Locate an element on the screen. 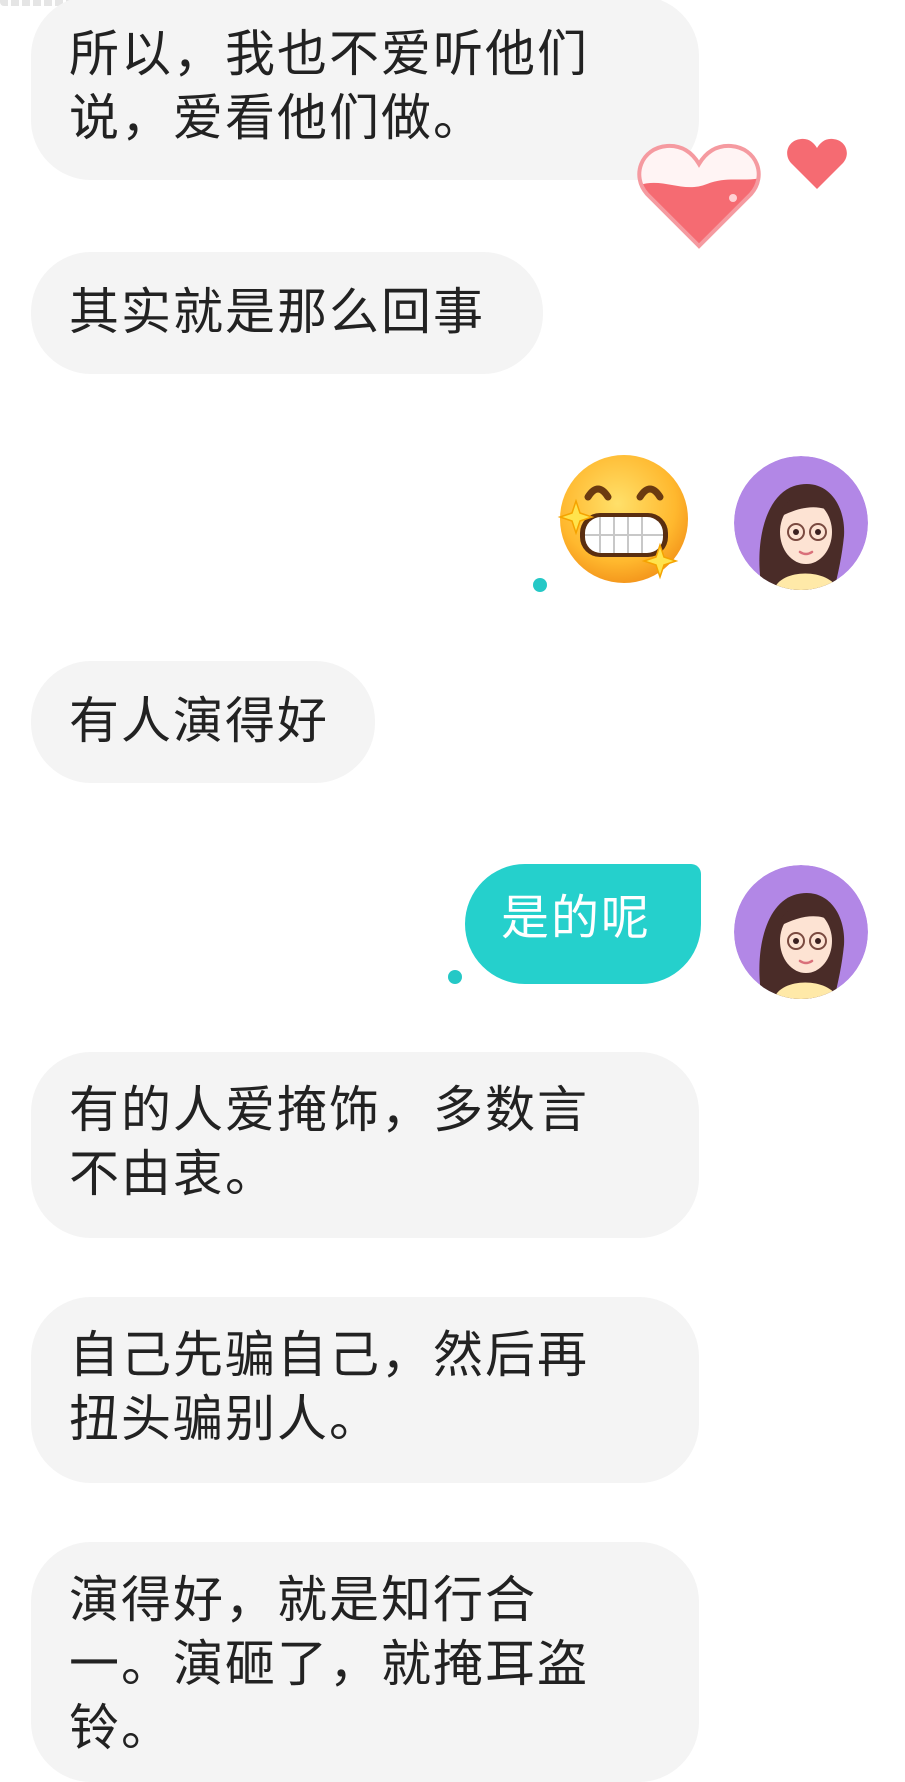 Image resolution: width=905 pixels, height=1782 pixels. message-bubble-incoming: 所以，我也不爱听他们 说，爱看他们做。 is located at coordinates (365, 90).